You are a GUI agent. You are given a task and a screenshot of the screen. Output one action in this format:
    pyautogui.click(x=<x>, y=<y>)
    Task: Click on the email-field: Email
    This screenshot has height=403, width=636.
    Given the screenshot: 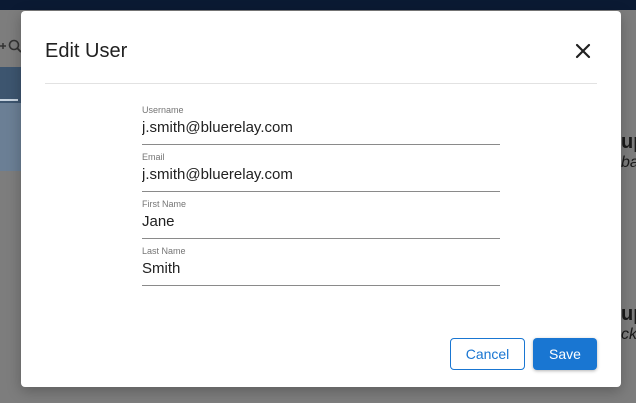 What is the action you would take?
    pyautogui.click(x=321, y=171)
    